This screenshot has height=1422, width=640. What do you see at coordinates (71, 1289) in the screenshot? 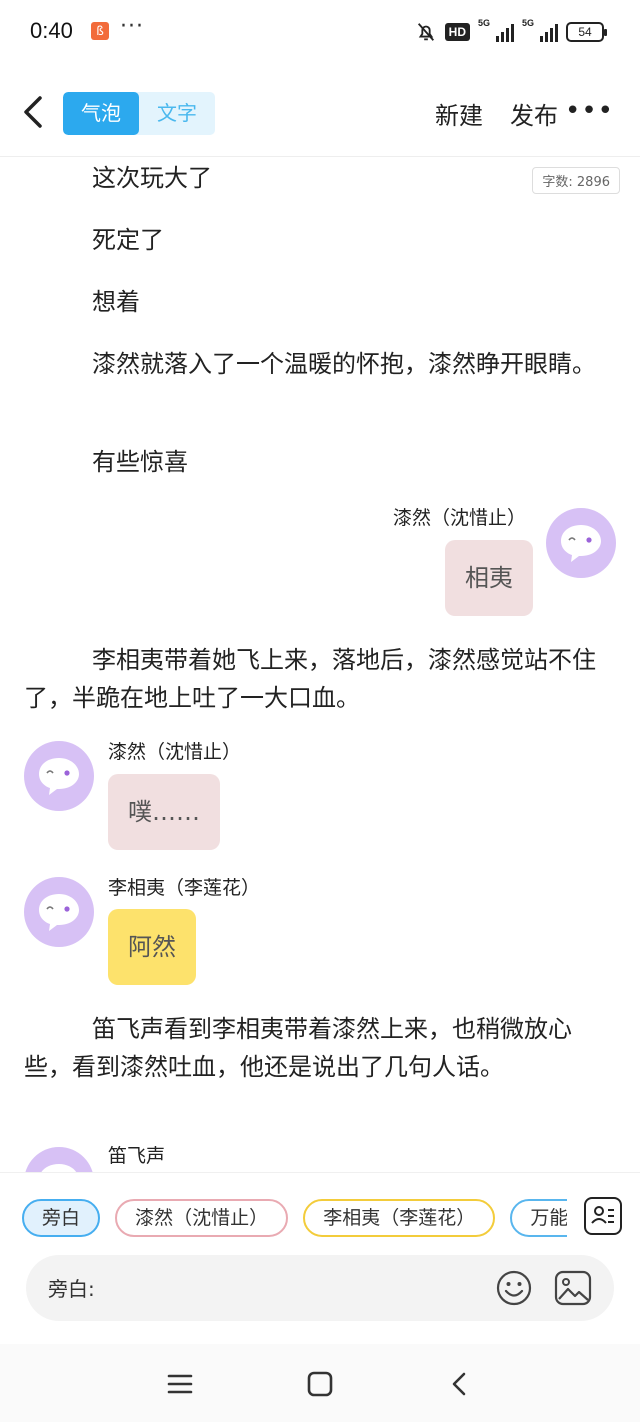
I see `input-role-label: 旁白:` at bounding box center [71, 1289].